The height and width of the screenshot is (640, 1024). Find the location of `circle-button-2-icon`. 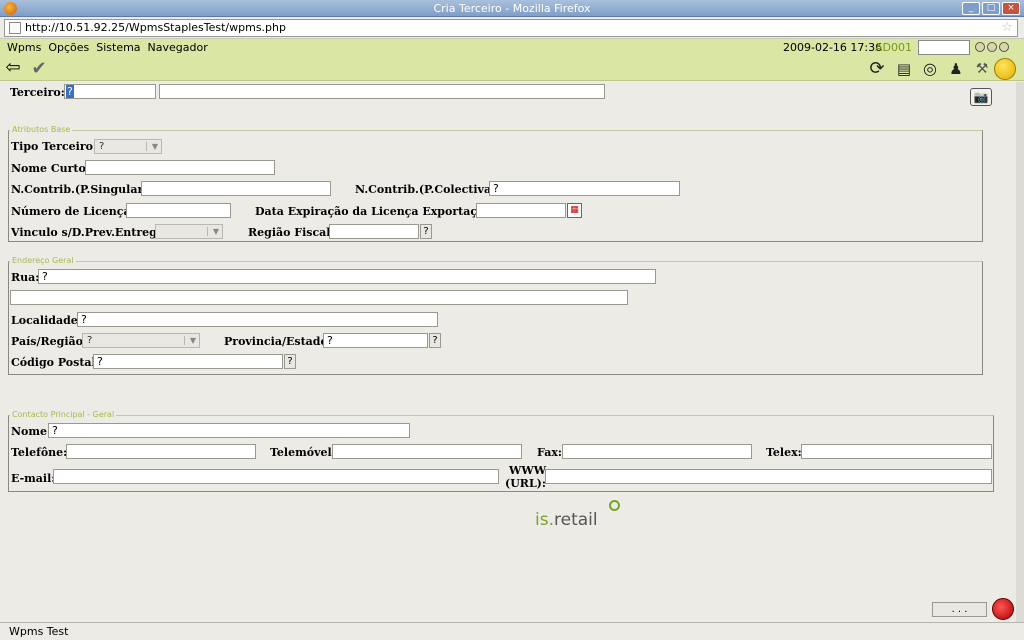

circle-button-2-icon is located at coordinates (992, 47).